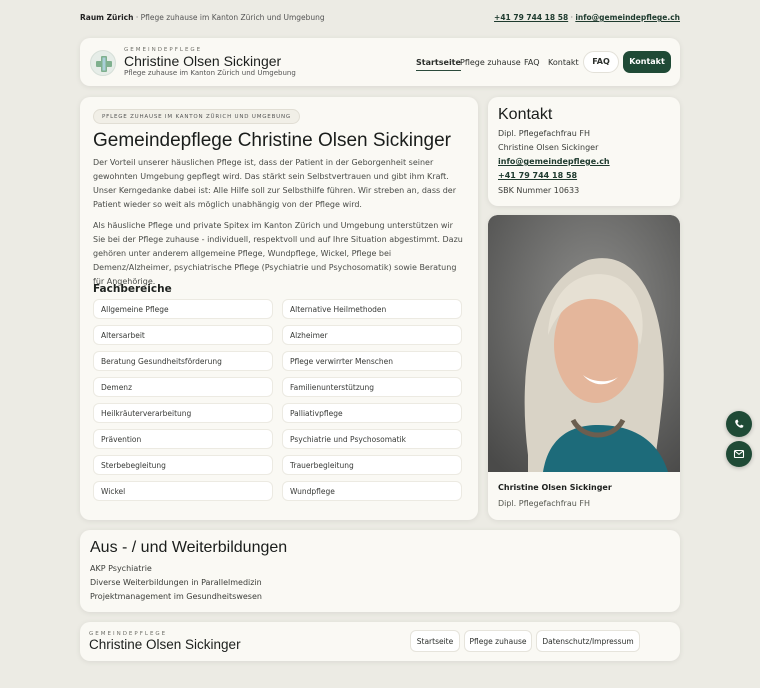 The height and width of the screenshot is (688, 760). What do you see at coordinates (647, 62) in the screenshot?
I see `kontakt-button: Kontakt` at bounding box center [647, 62].